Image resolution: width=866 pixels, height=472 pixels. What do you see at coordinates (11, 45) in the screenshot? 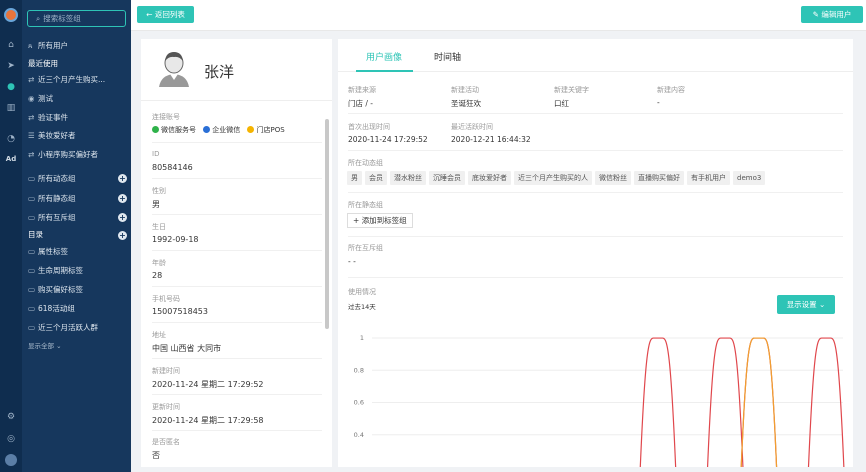
I see `home-icon: ⌂` at bounding box center [11, 45].